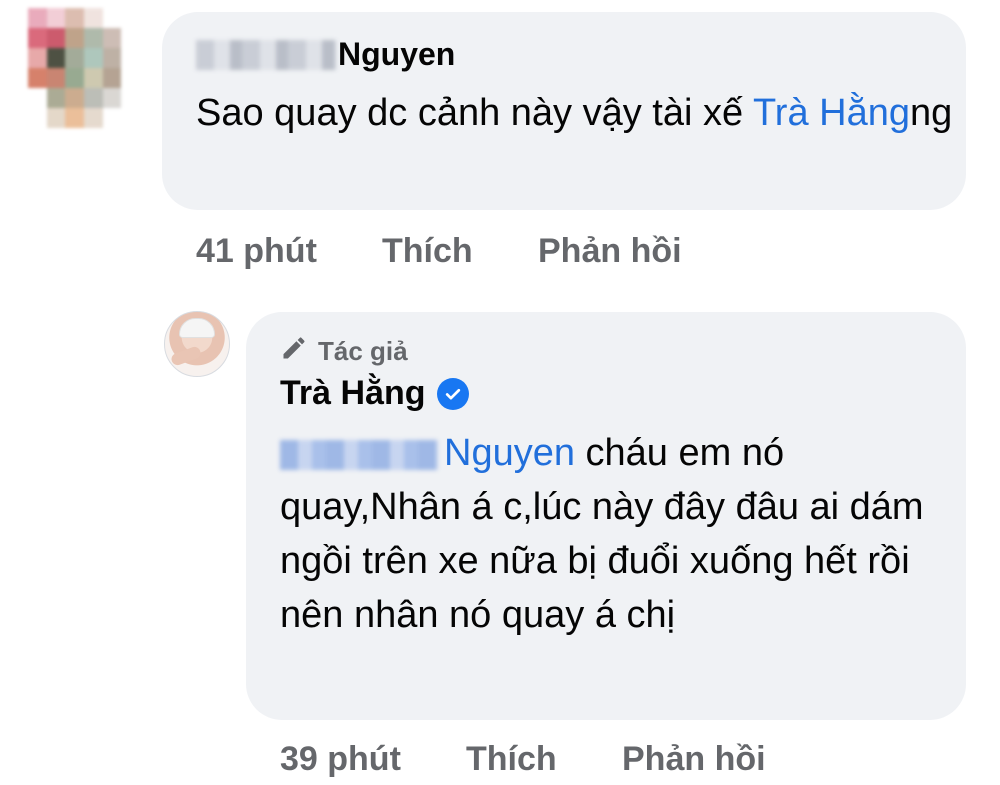 Image resolution: width=1000 pixels, height=785 pixels. Describe the element at coordinates (352, 393) in the screenshot. I see `reply-author-name: Trà Hằng` at that location.